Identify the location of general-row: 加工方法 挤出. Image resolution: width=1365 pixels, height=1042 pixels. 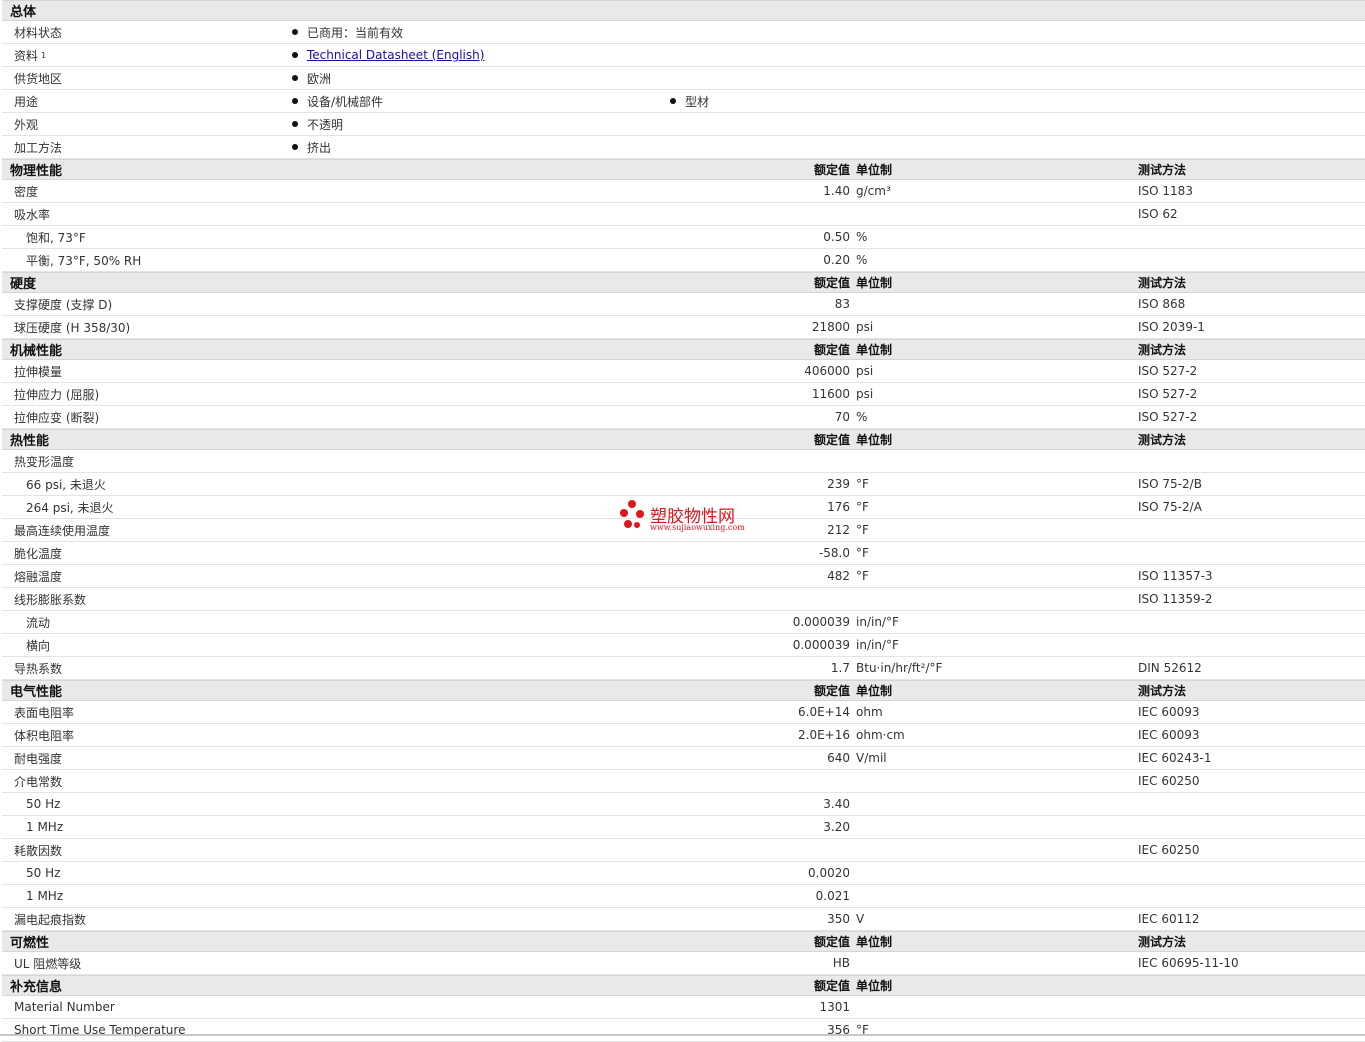
(683, 147).